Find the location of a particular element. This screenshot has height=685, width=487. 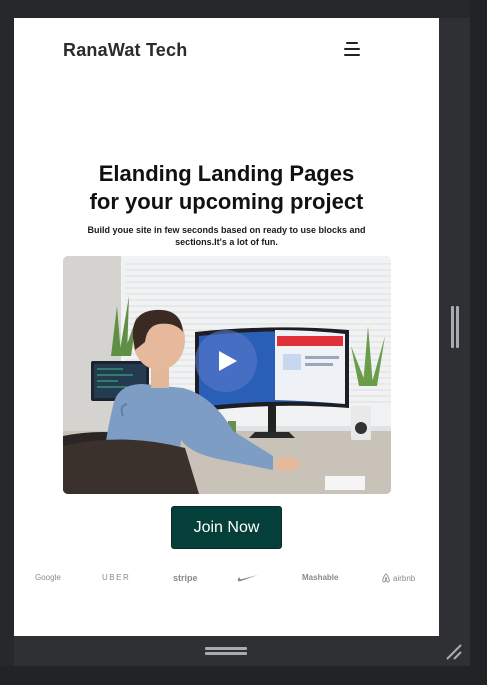

logo-airbnb: airbnb is located at coordinates (398, 578).